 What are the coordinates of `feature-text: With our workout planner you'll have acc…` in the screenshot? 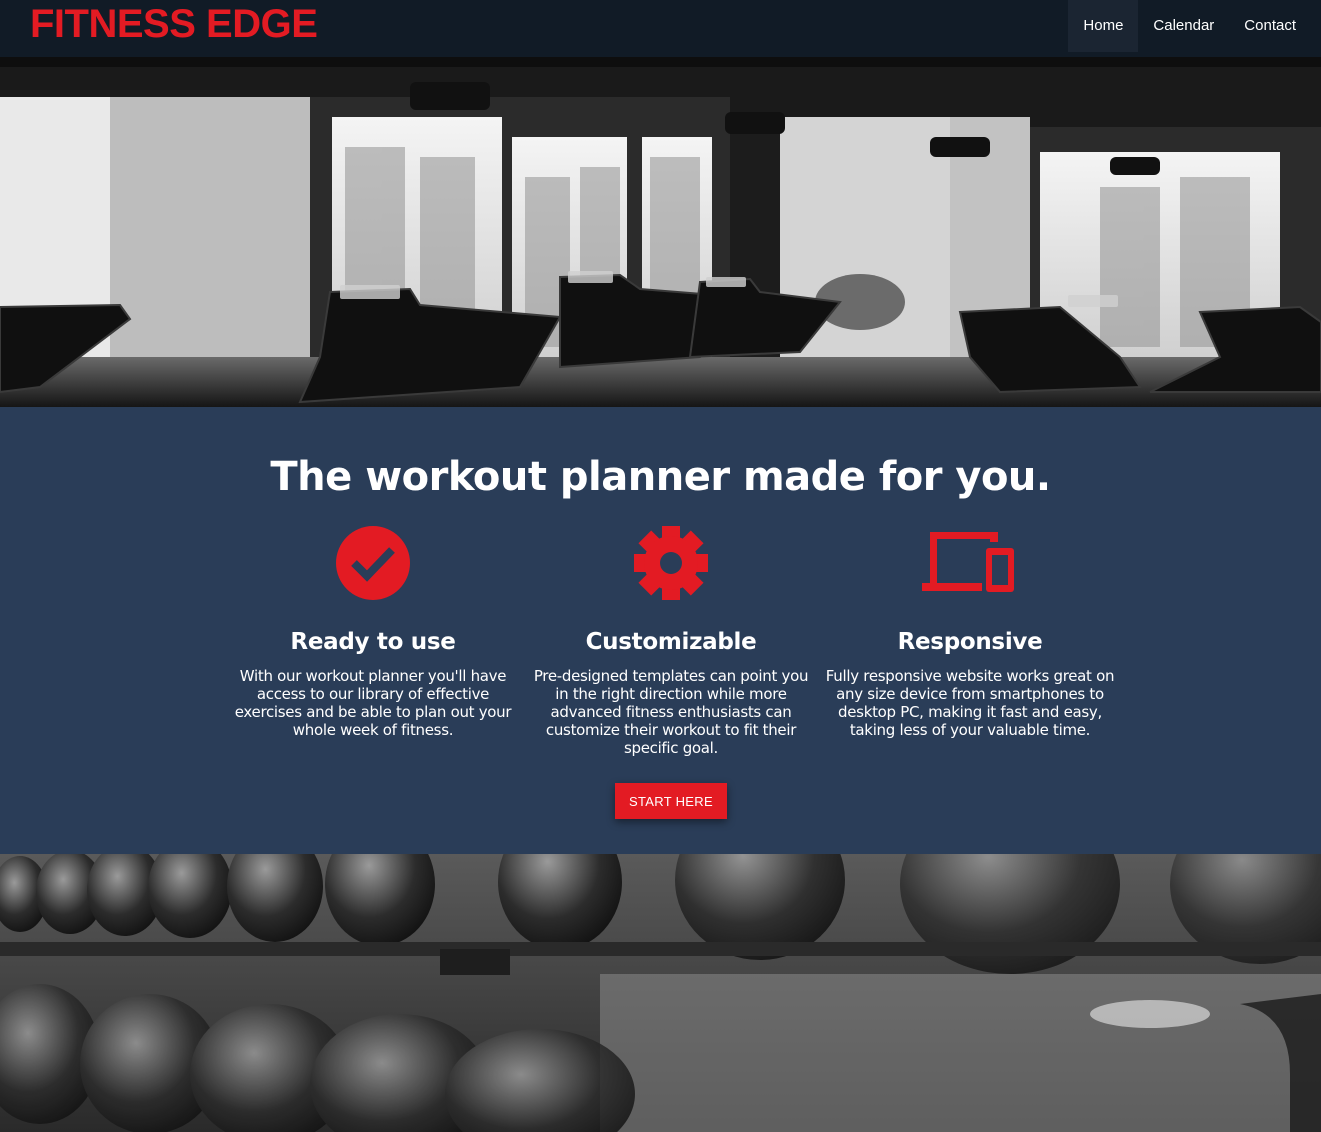 It's located at (373, 703).